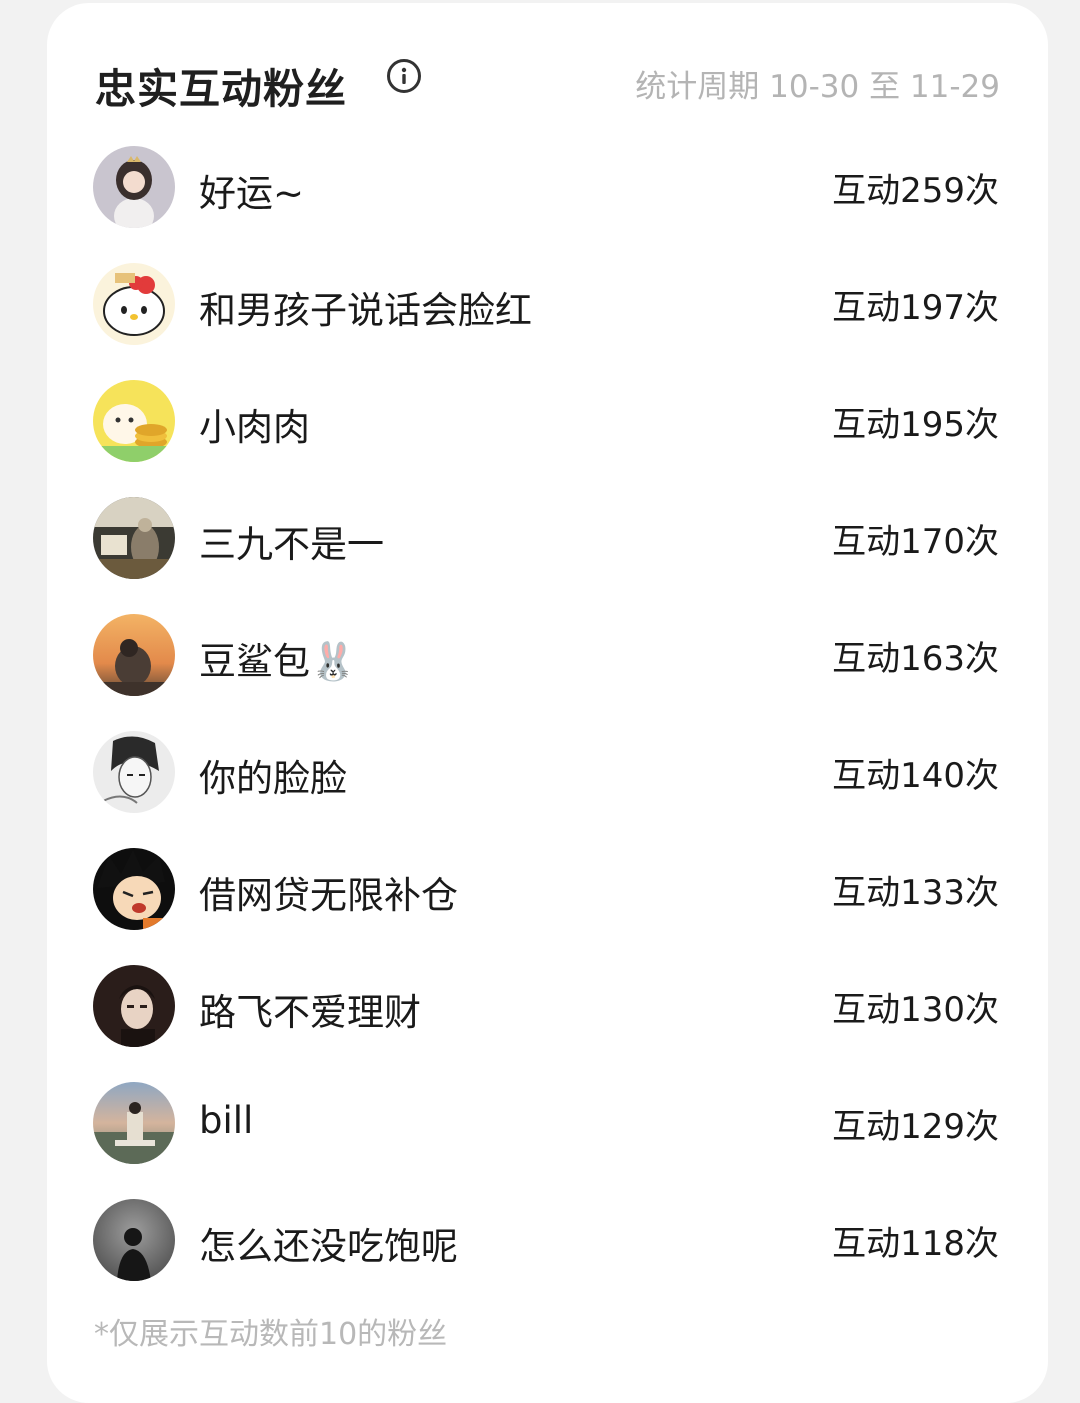  What do you see at coordinates (546, 786) in the screenshot?
I see `fan-row: 你的脸脸 互动140次` at bounding box center [546, 786].